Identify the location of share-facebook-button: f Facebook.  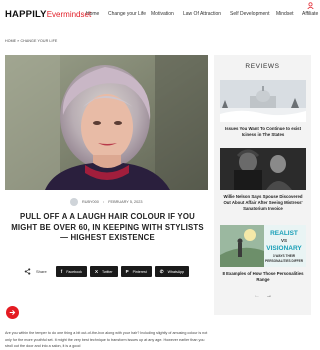
(71, 271).